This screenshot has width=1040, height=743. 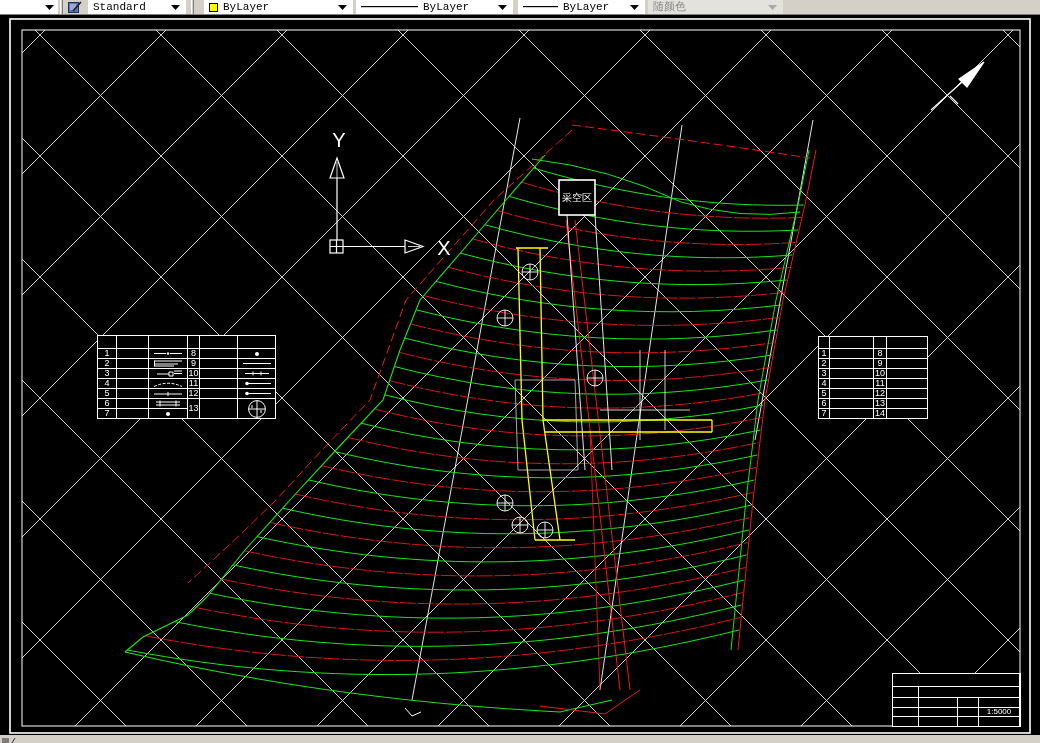 What do you see at coordinates (880, 413) in the screenshot?
I see `table-cell: 14` at bounding box center [880, 413].